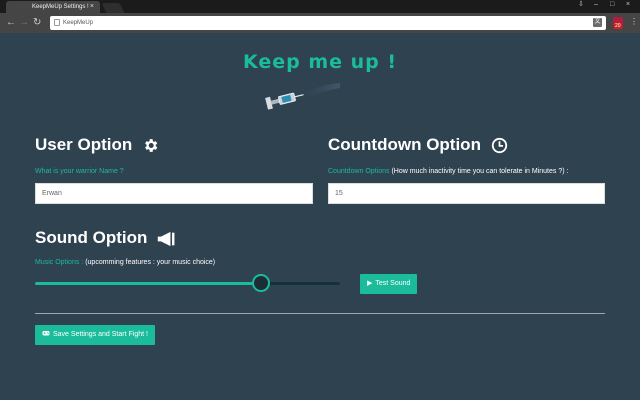  I want to click on minimize-icon: –, so click(596, 5).